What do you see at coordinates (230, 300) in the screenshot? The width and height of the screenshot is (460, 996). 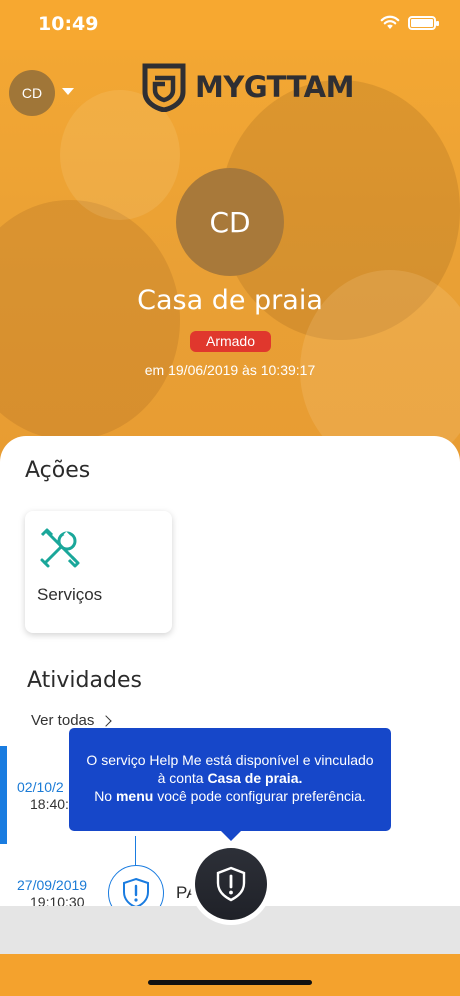 I see `site-name: Casa de praia` at bounding box center [230, 300].